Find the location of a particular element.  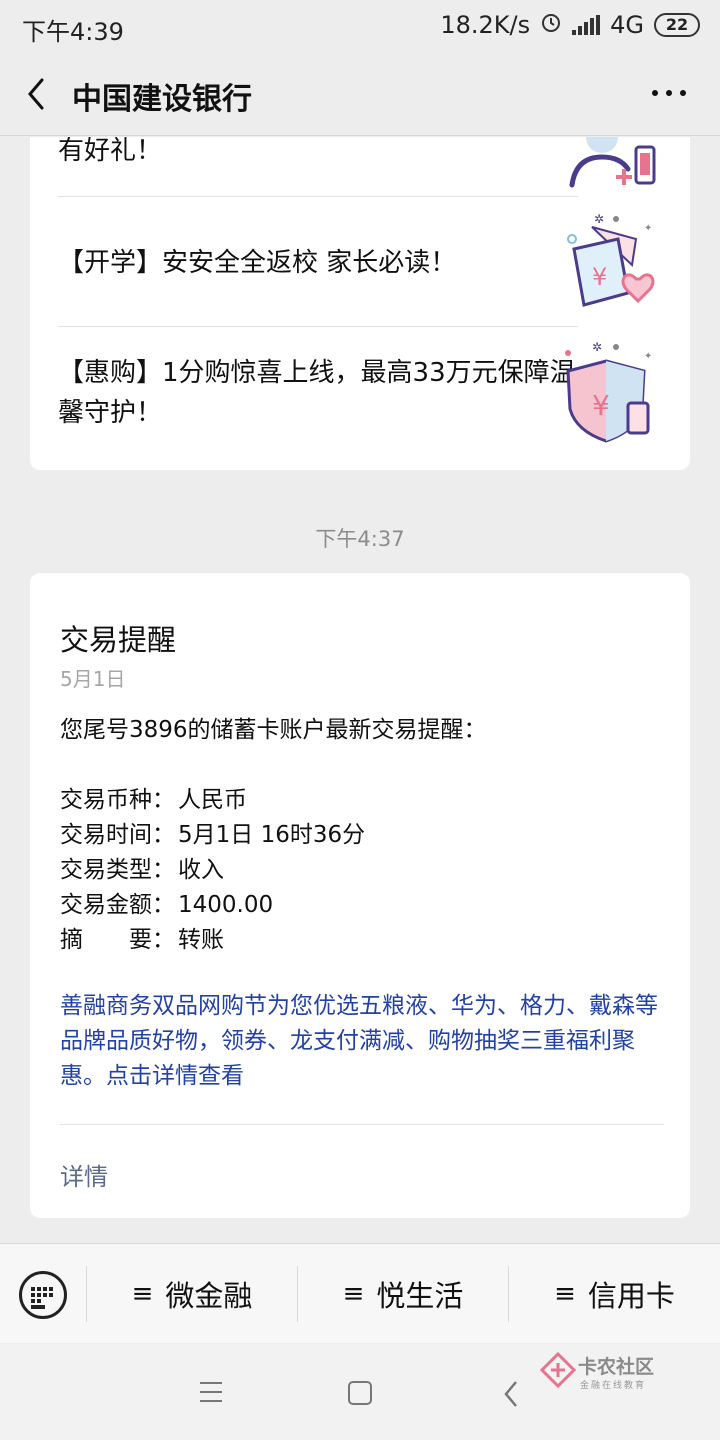

home-button is located at coordinates (360, 1393).